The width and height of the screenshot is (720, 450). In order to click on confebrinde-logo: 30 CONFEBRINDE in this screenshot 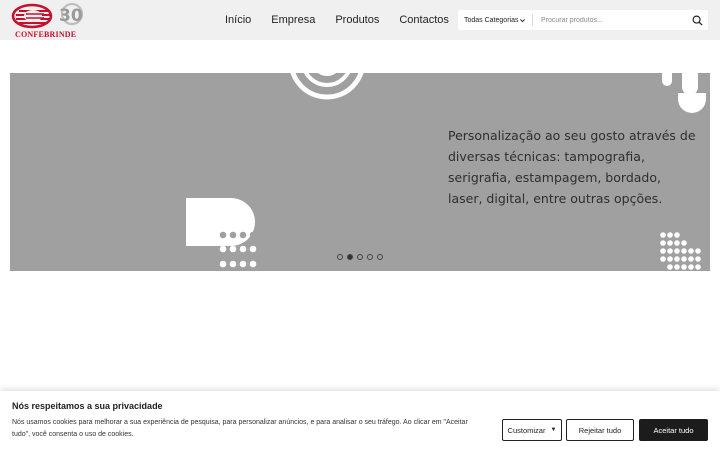, I will do `click(50, 20)`.